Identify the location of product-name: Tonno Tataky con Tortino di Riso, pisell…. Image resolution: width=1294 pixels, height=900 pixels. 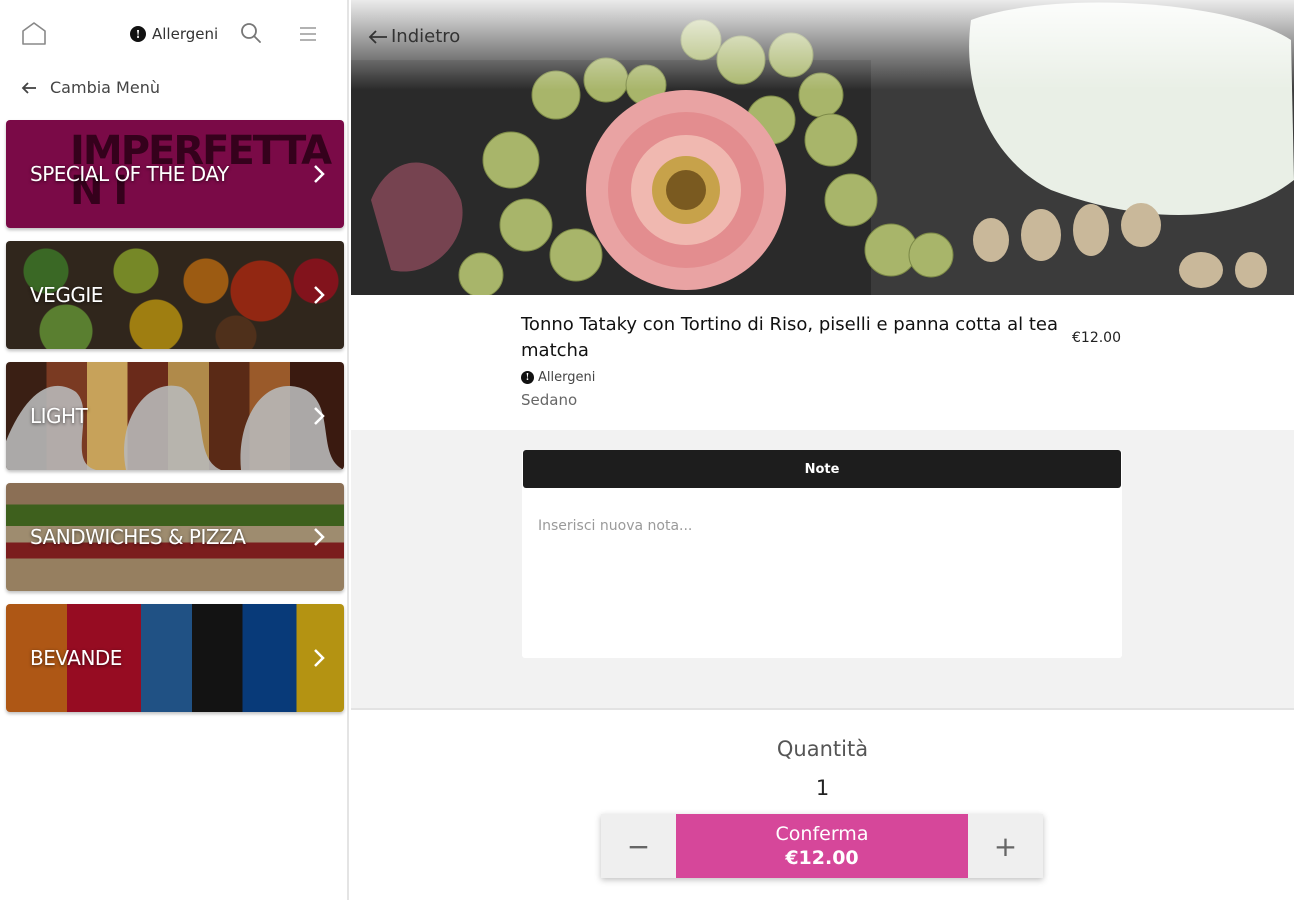
(789, 337).